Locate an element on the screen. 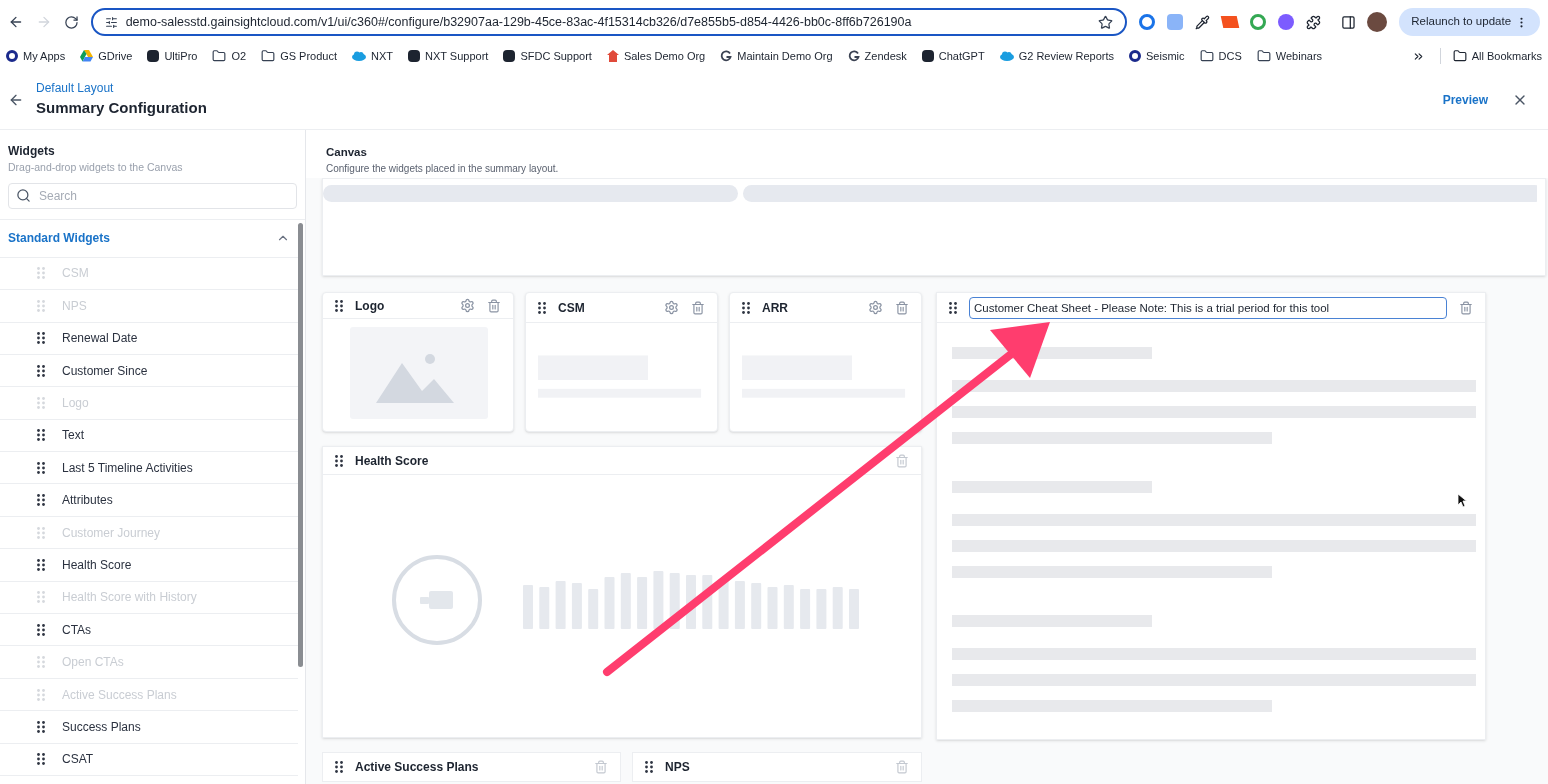 The image size is (1548, 784). bookmark: NXT Support is located at coordinates (448, 56).